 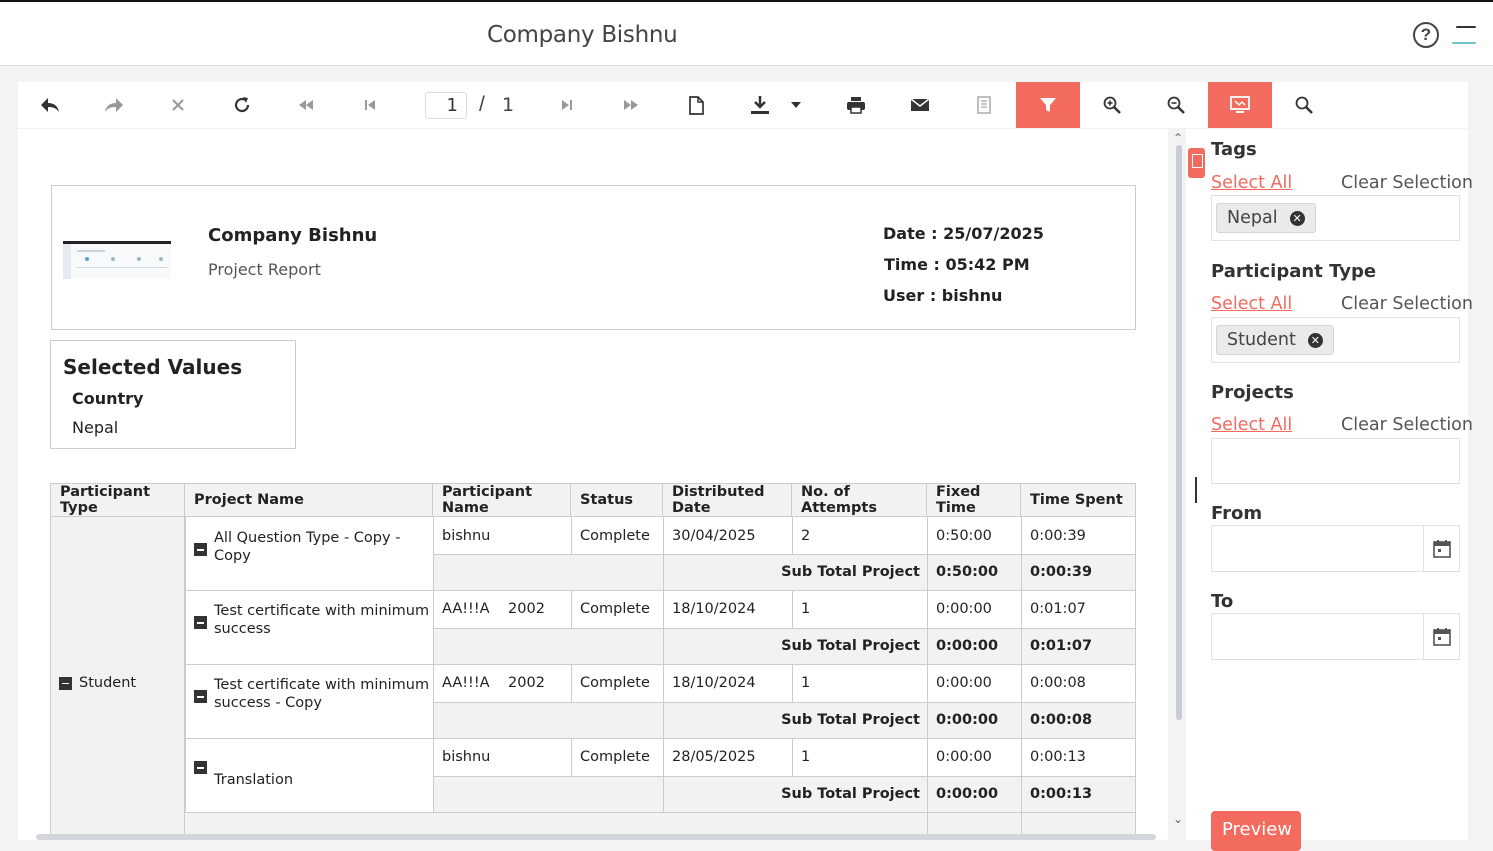 What do you see at coordinates (309, 500) in the screenshot?
I see `column-header: Project Name` at bounding box center [309, 500].